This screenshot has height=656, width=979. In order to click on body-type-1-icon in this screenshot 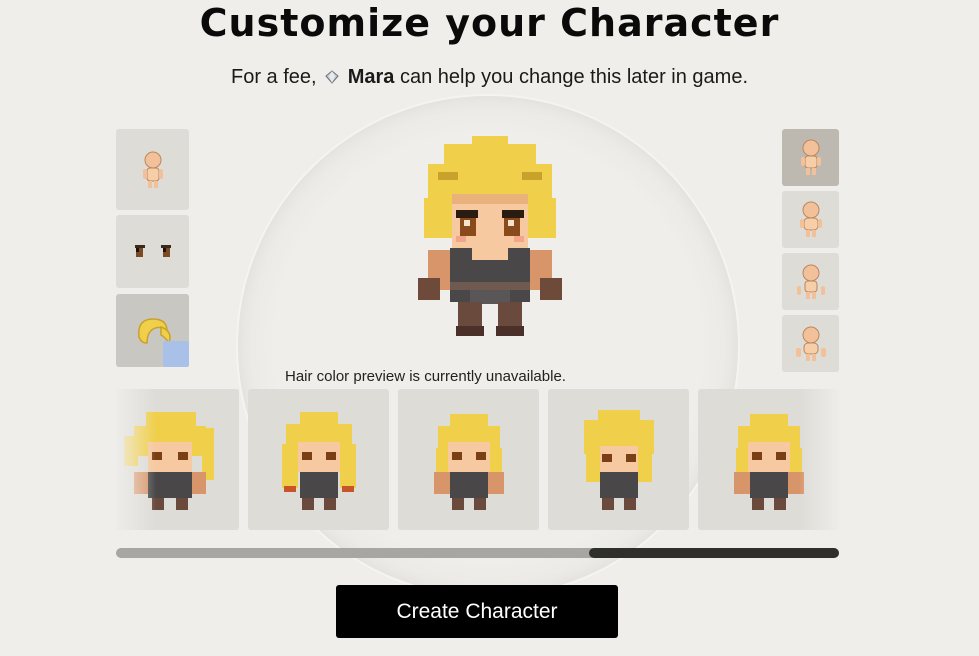, I will do `click(810, 157)`.